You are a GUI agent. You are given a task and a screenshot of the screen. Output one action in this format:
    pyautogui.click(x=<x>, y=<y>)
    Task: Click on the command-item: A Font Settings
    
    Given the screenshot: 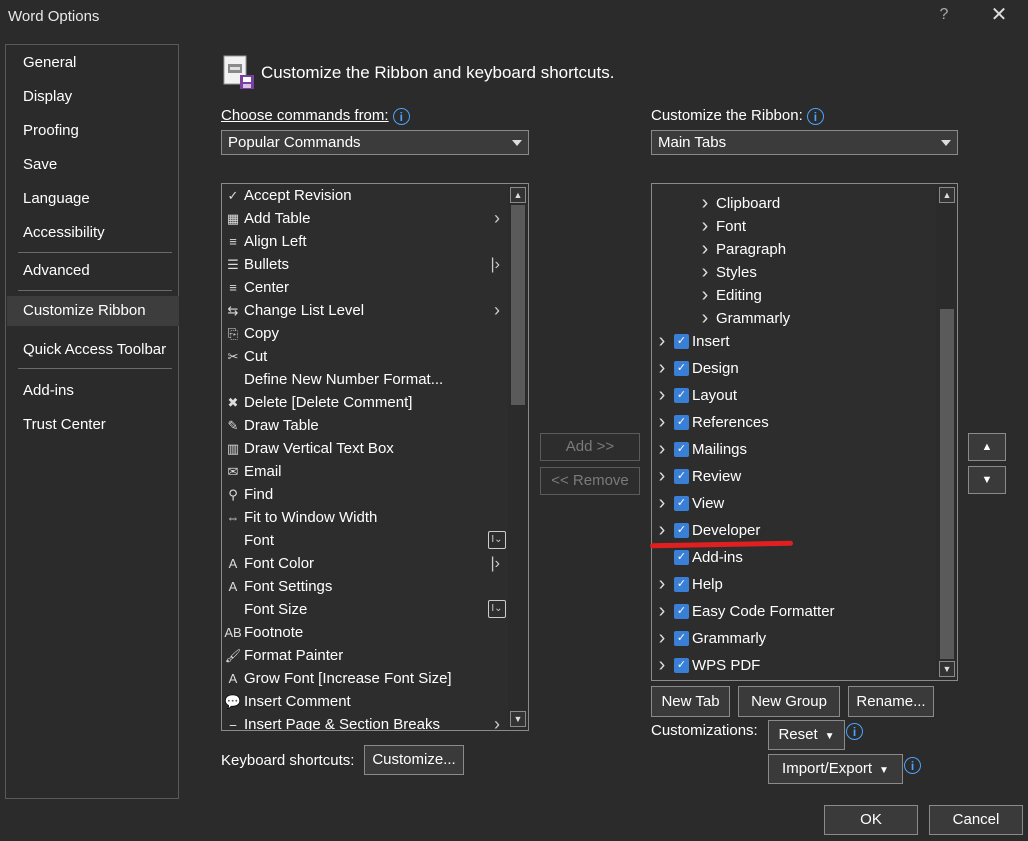 What is the action you would take?
    pyautogui.click(x=365, y=586)
    